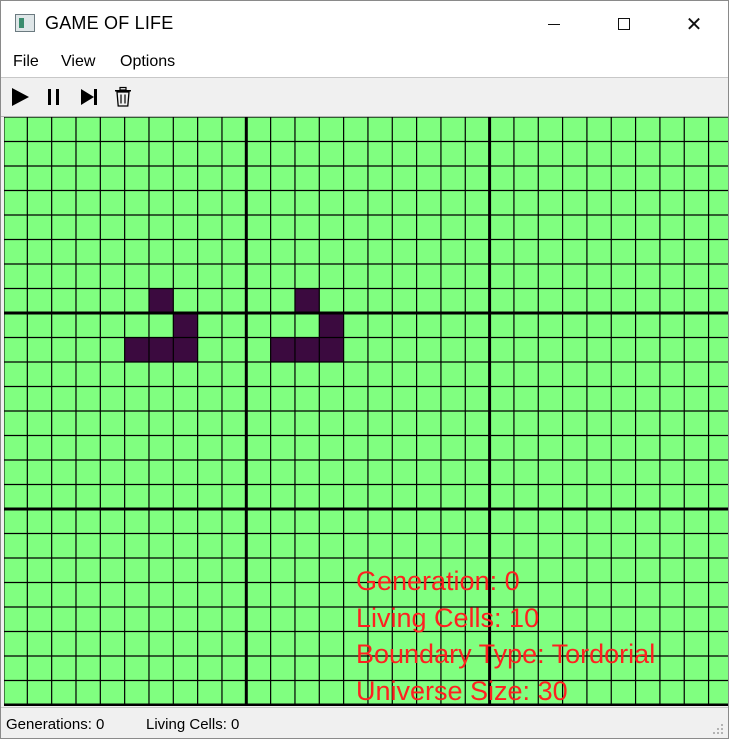 The width and height of the screenshot is (729, 739). I want to click on menu-view: View, so click(78, 62).